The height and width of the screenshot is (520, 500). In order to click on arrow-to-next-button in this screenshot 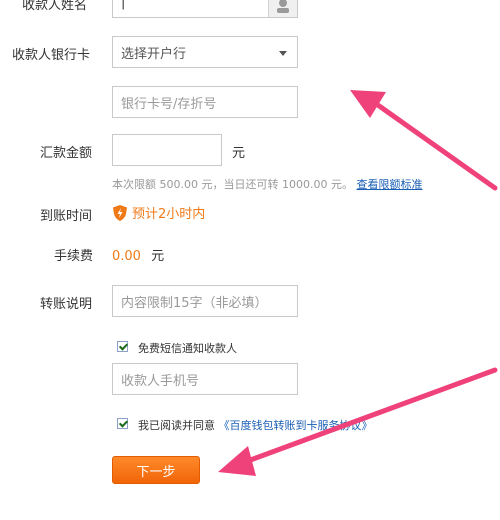, I will do `click(358, 421)`.